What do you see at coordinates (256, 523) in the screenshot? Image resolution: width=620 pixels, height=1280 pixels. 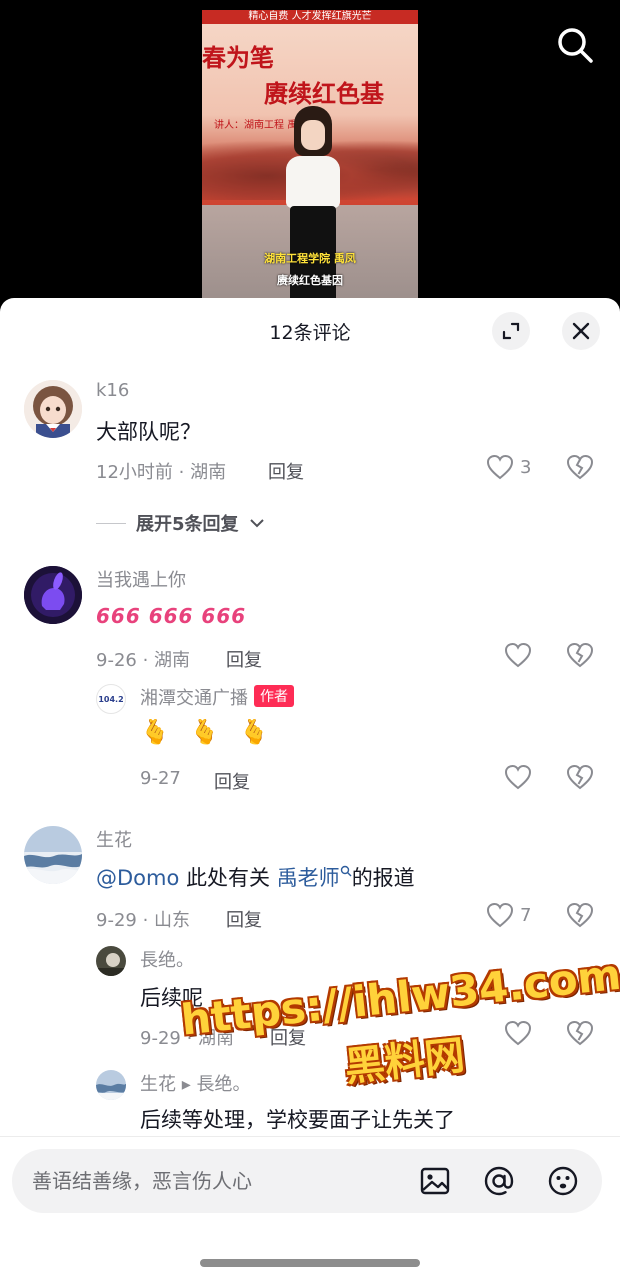 I see `chevron-down-icon` at bounding box center [256, 523].